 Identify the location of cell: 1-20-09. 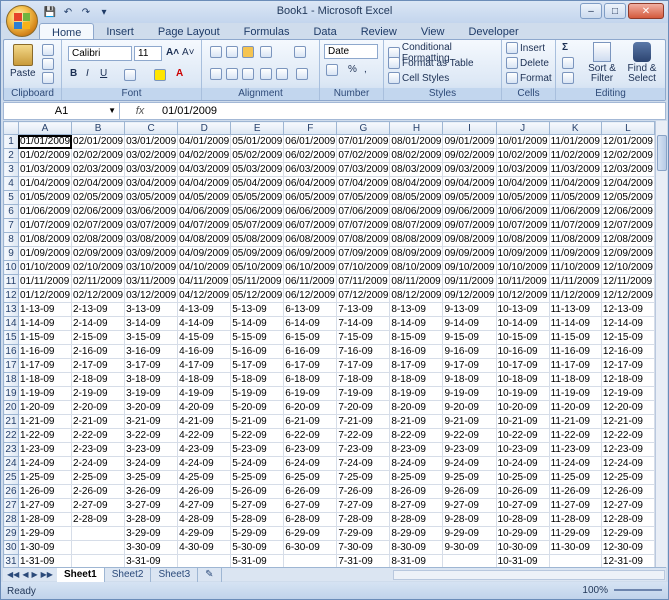
(45, 407).